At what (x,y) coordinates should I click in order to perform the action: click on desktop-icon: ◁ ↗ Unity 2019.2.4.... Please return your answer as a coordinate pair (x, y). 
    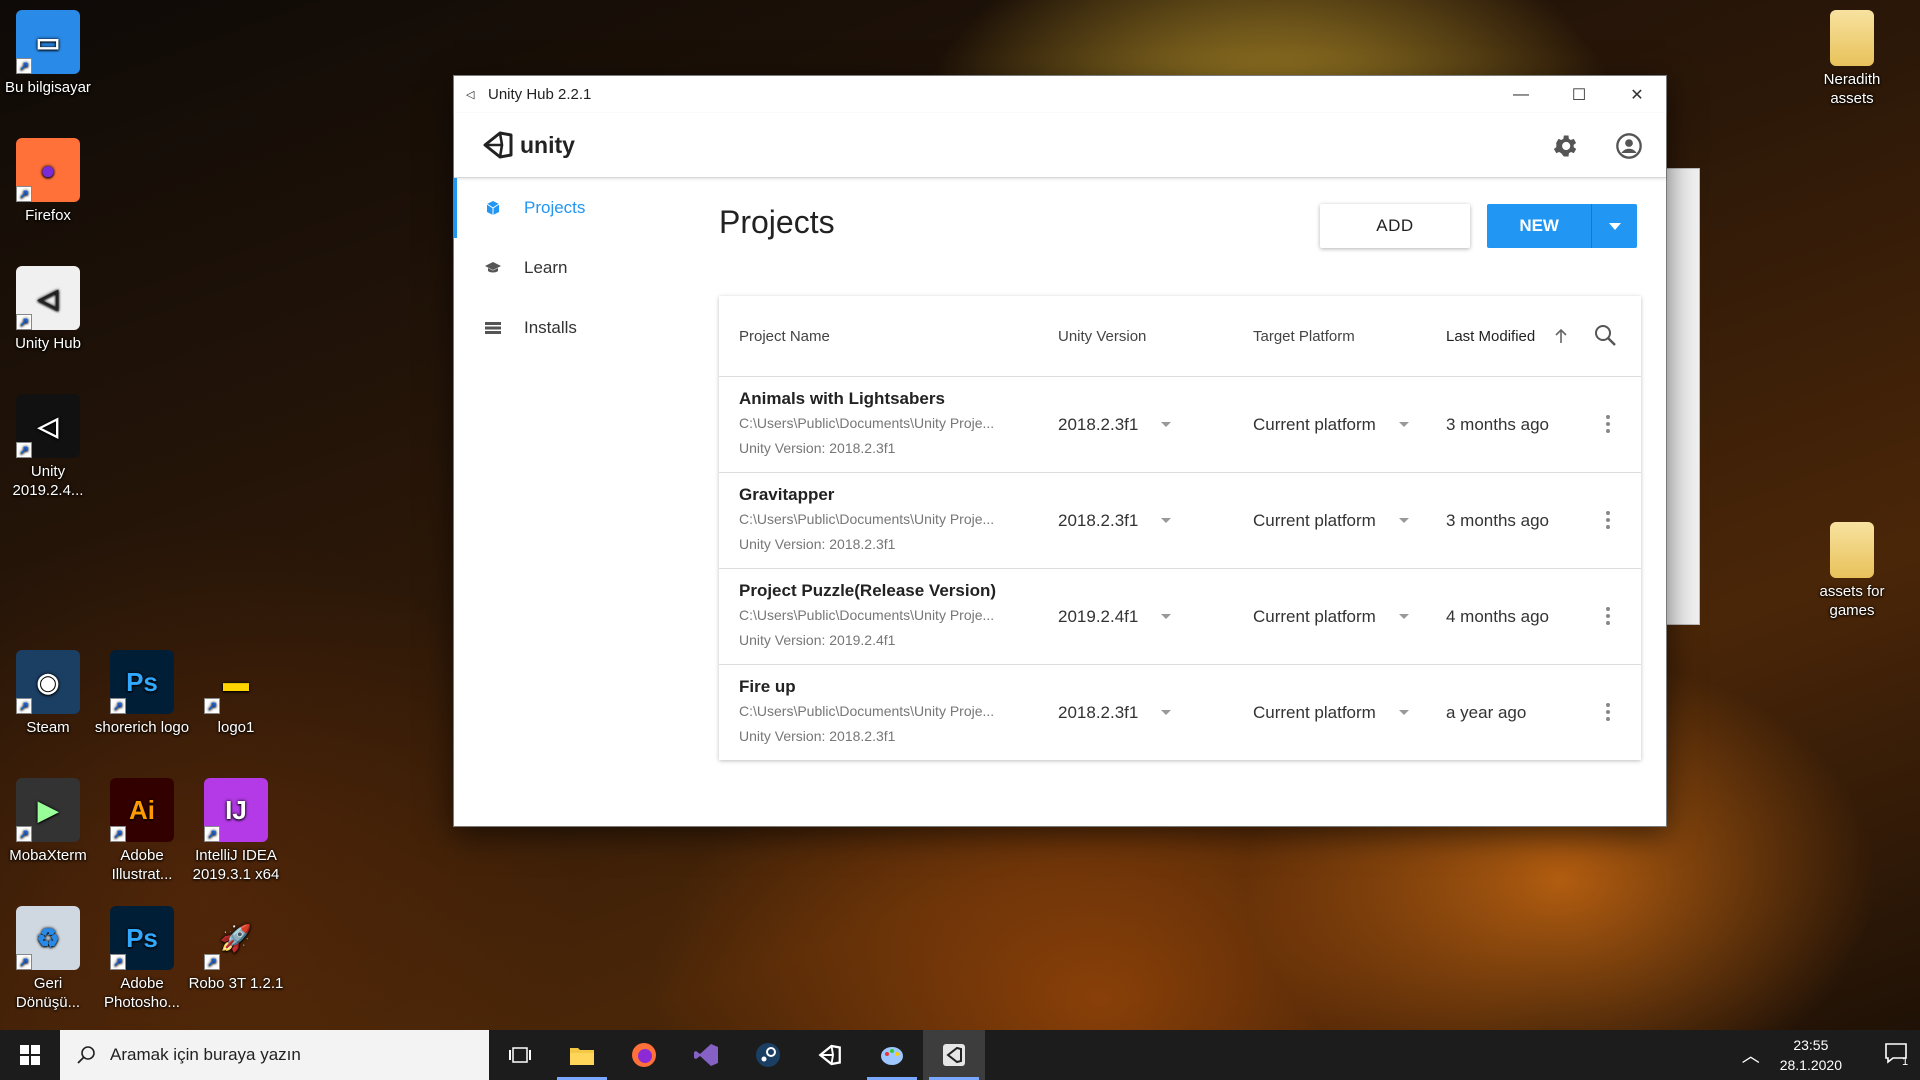
    Looking at the image, I should click on (48, 447).